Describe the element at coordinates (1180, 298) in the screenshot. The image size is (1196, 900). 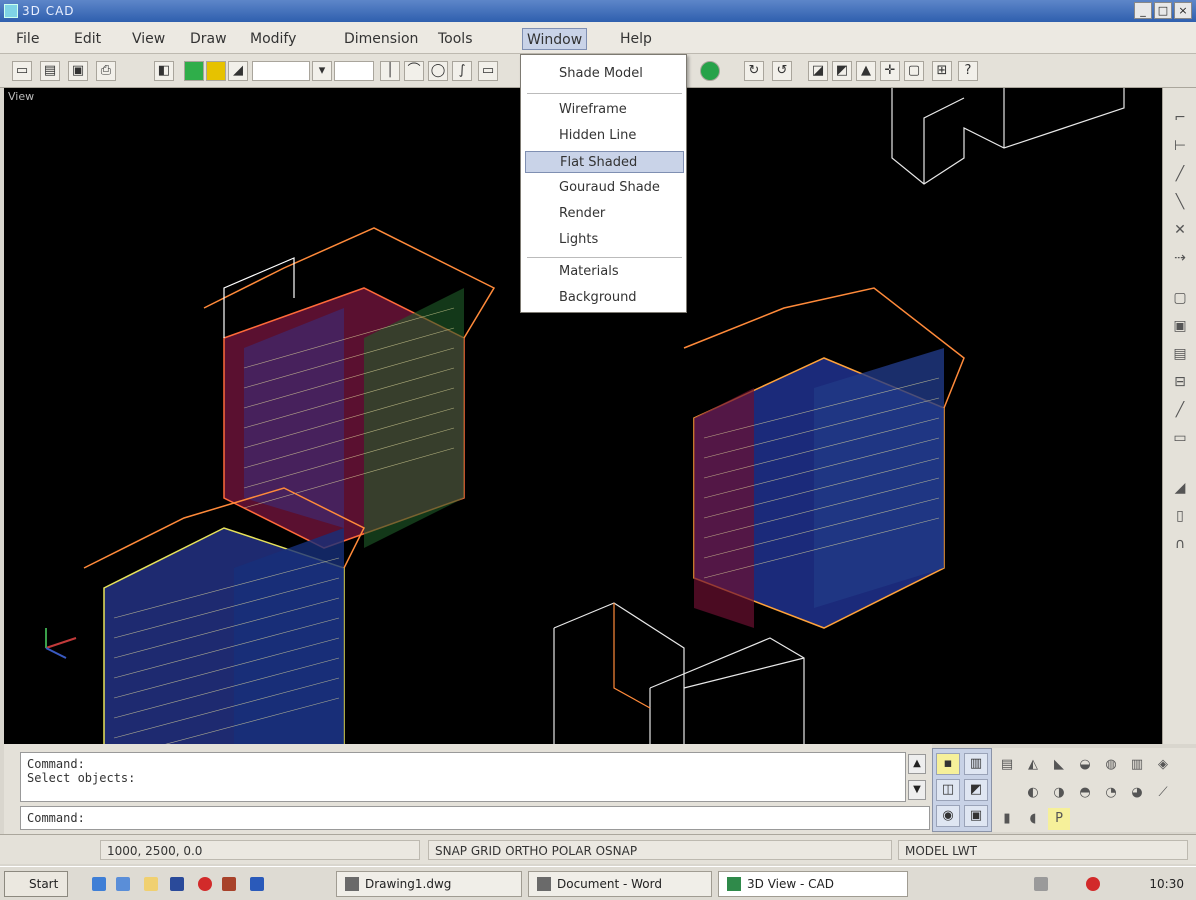
I see `rotate-icon: ▢` at that location.